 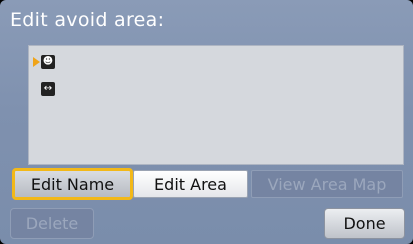 What do you see at coordinates (327, 184) in the screenshot?
I see `view-area-map-button: View Area Map` at bounding box center [327, 184].